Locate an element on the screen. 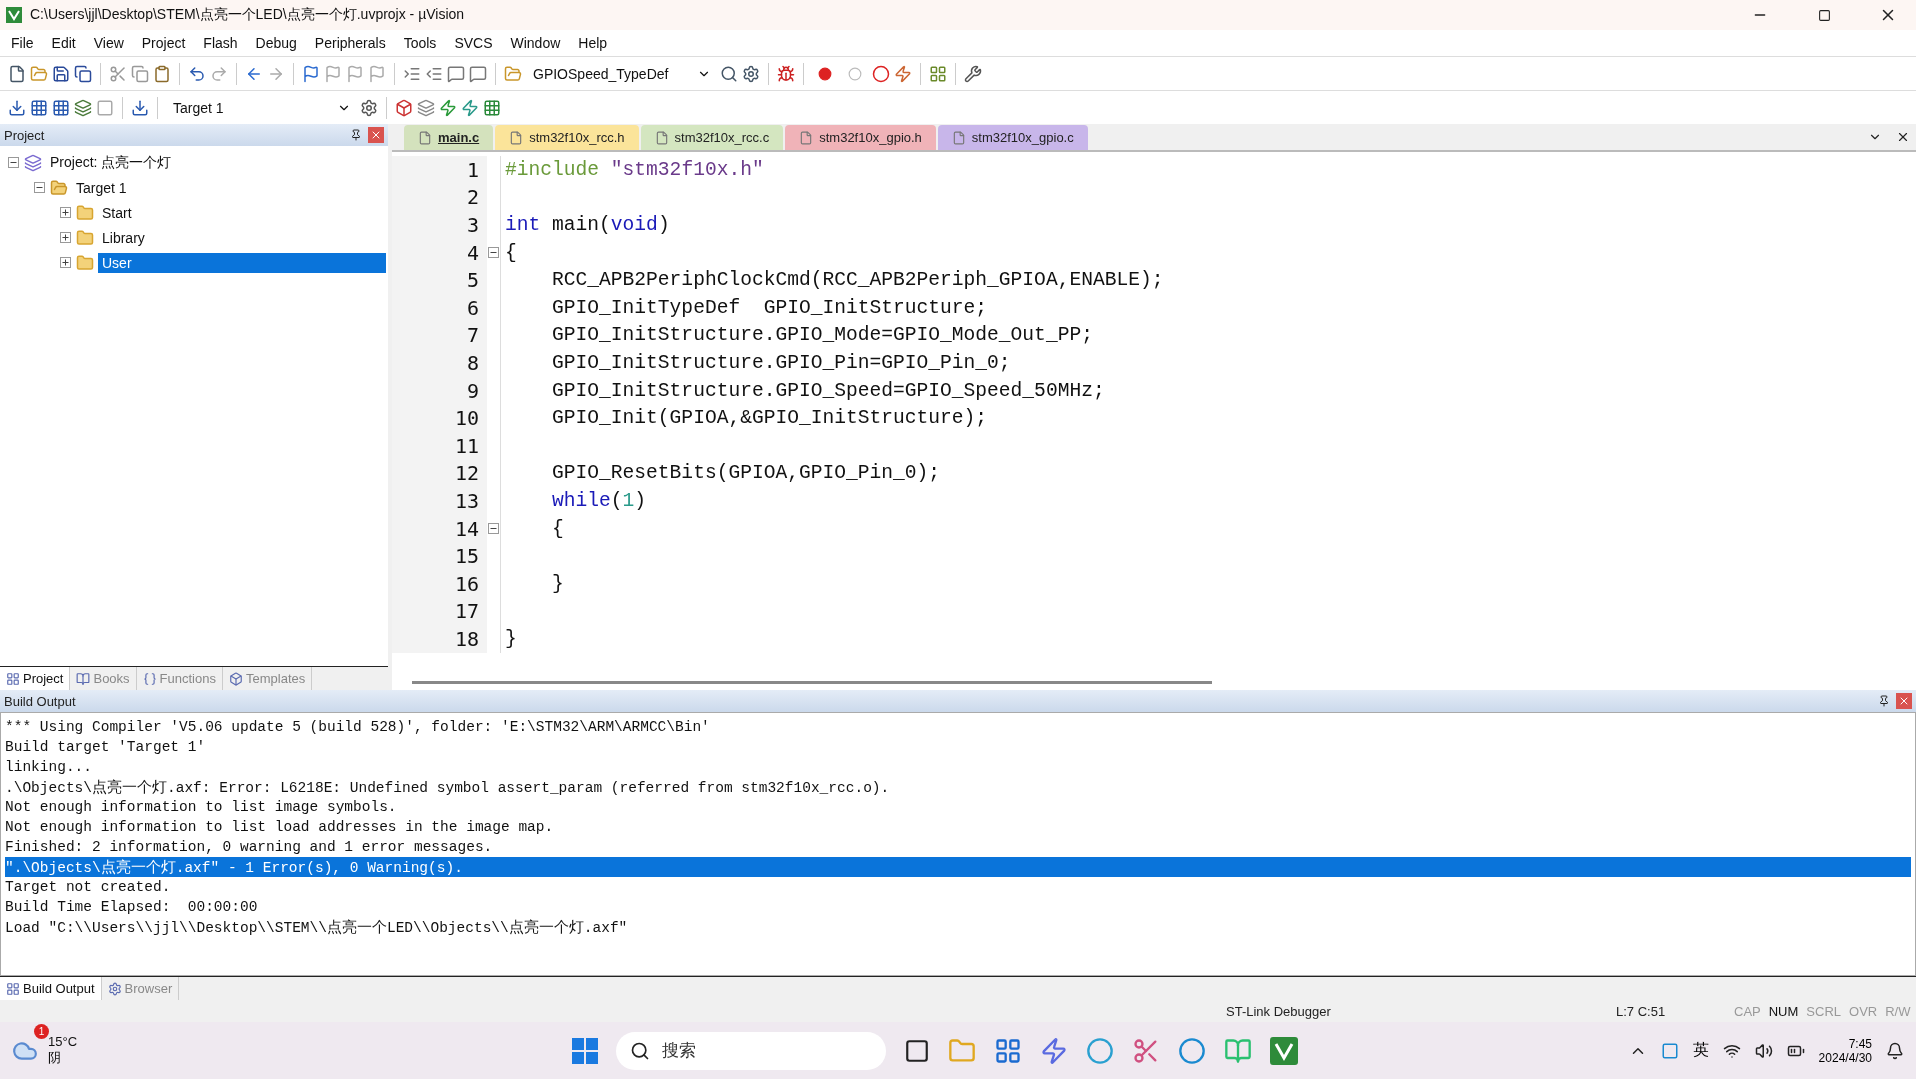  flag-icon is located at coordinates (311, 73).